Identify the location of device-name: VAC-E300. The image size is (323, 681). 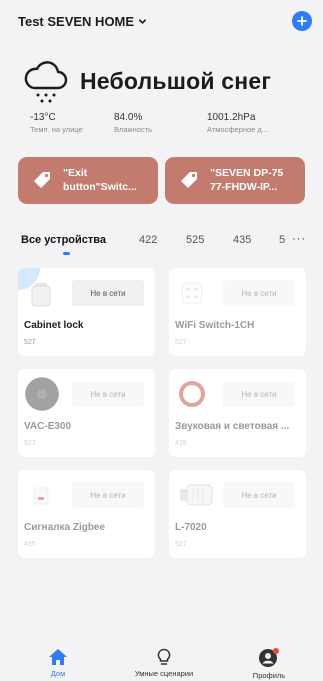
(48, 426).